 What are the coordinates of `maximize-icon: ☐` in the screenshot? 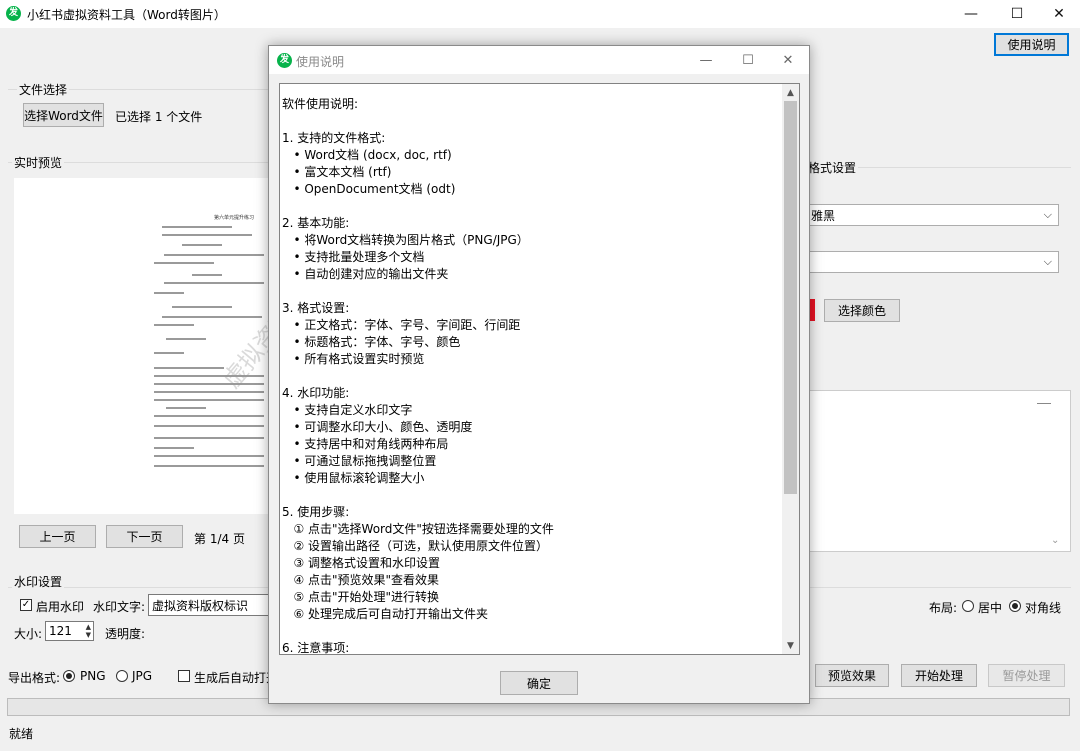 It's located at (1017, 14).